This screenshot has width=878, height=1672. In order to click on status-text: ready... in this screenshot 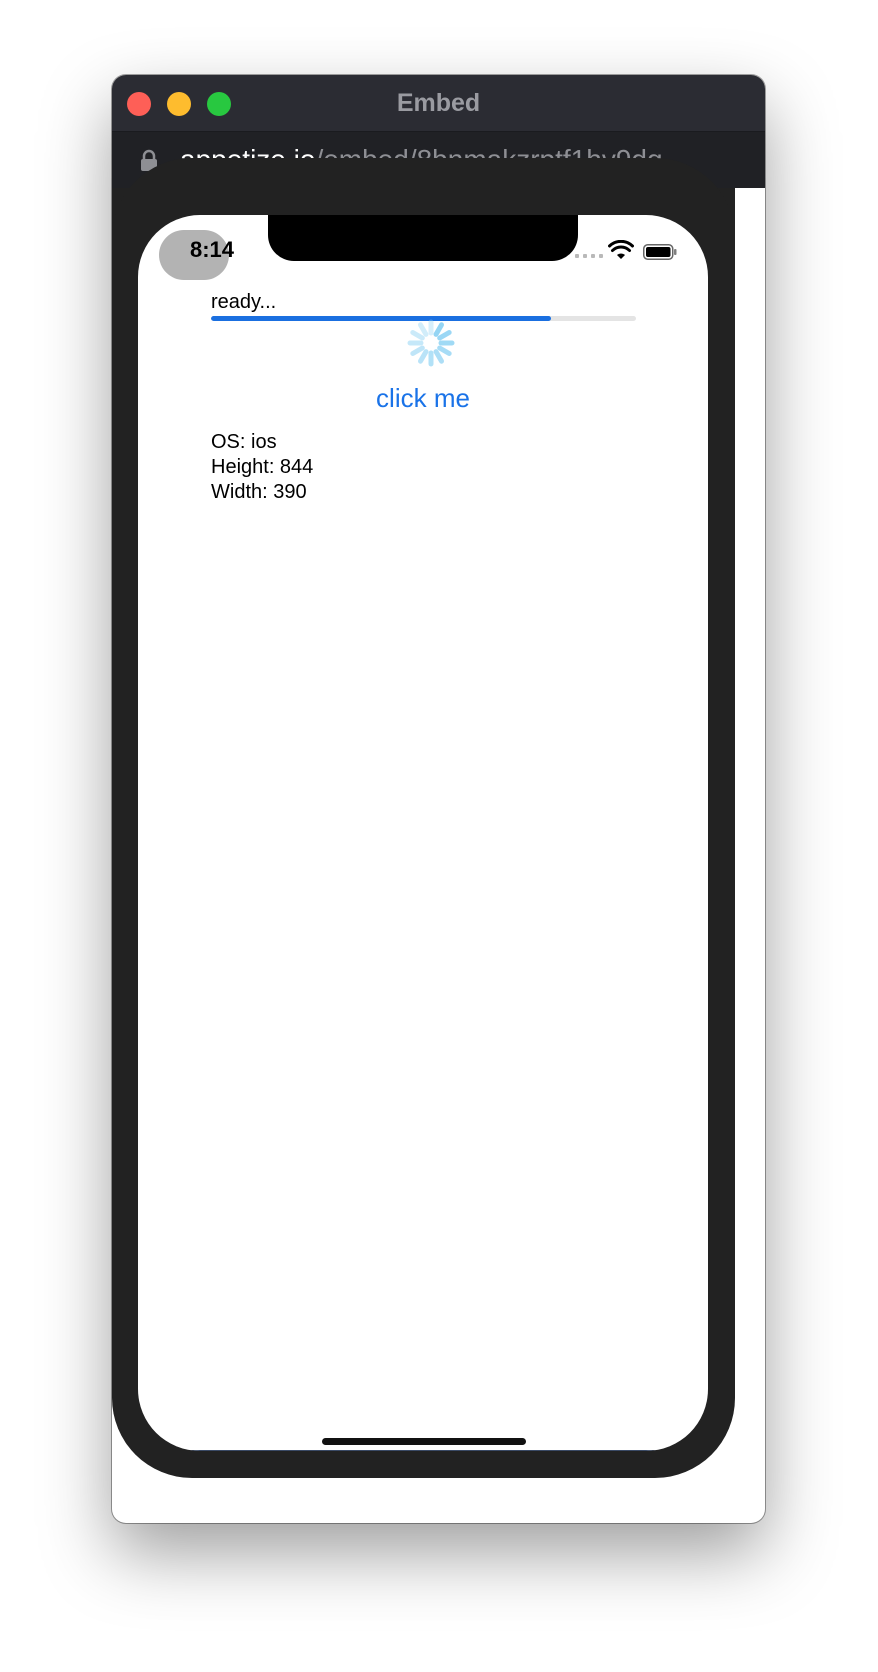, I will do `click(244, 302)`.